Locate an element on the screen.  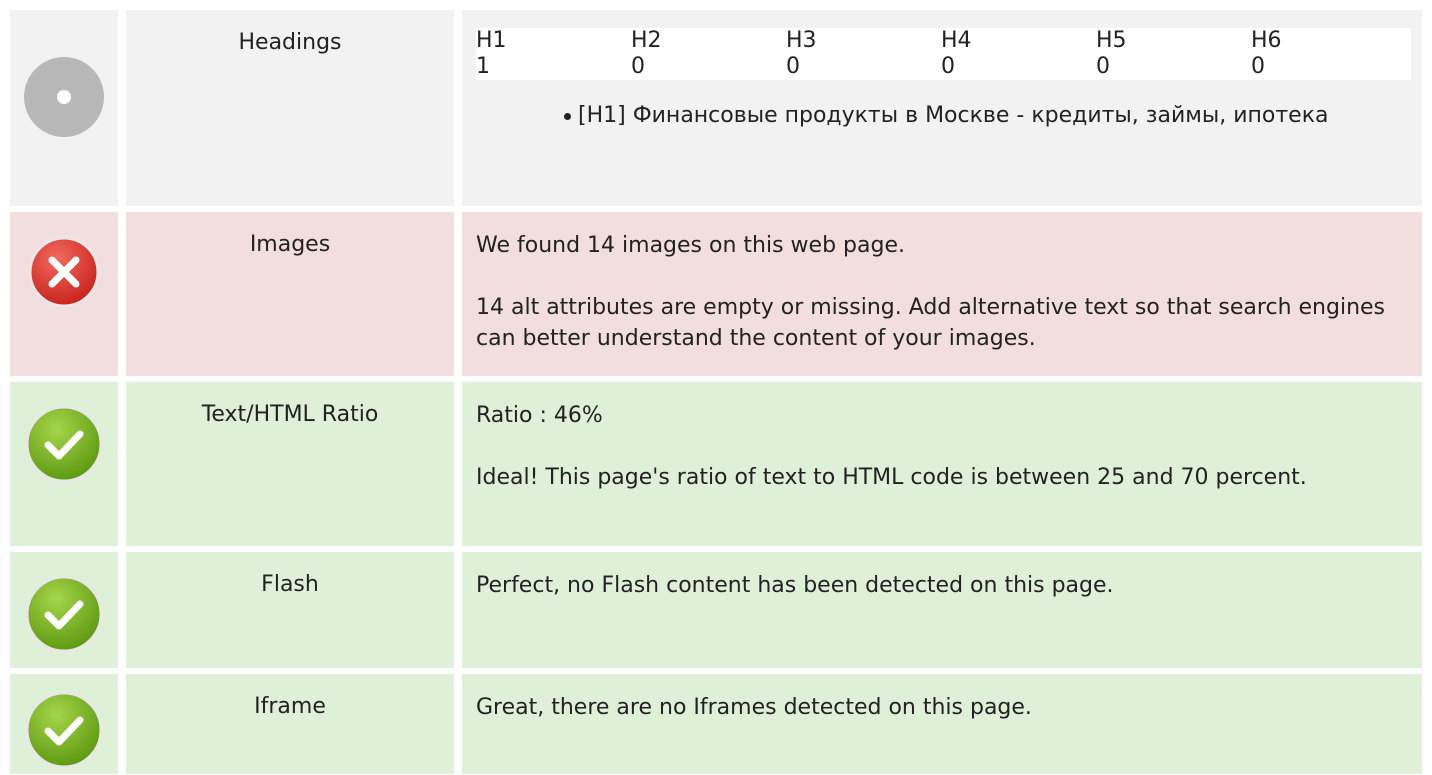
heading-level: H5 is located at coordinates (1111, 40).